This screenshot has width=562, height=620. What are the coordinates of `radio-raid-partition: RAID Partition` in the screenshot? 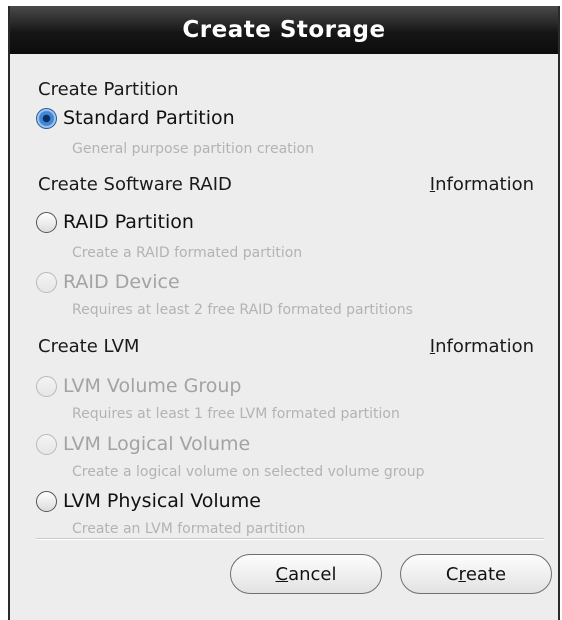 It's located at (115, 222).